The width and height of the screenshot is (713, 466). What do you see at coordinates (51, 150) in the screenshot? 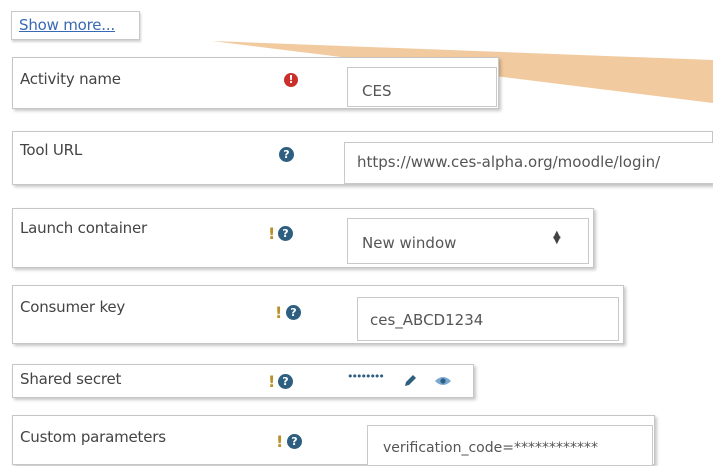
I see `tool-url-label: Tool URL` at bounding box center [51, 150].